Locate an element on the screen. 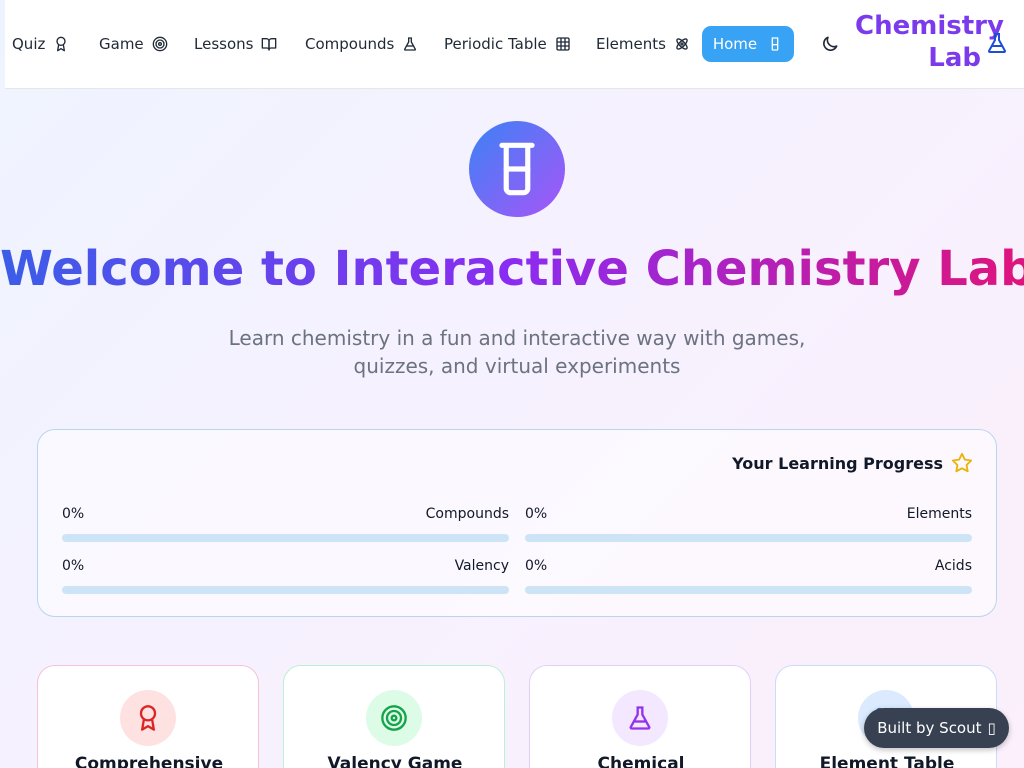  feature-card-chemical: Chemical is located at coordinates (640, 716).